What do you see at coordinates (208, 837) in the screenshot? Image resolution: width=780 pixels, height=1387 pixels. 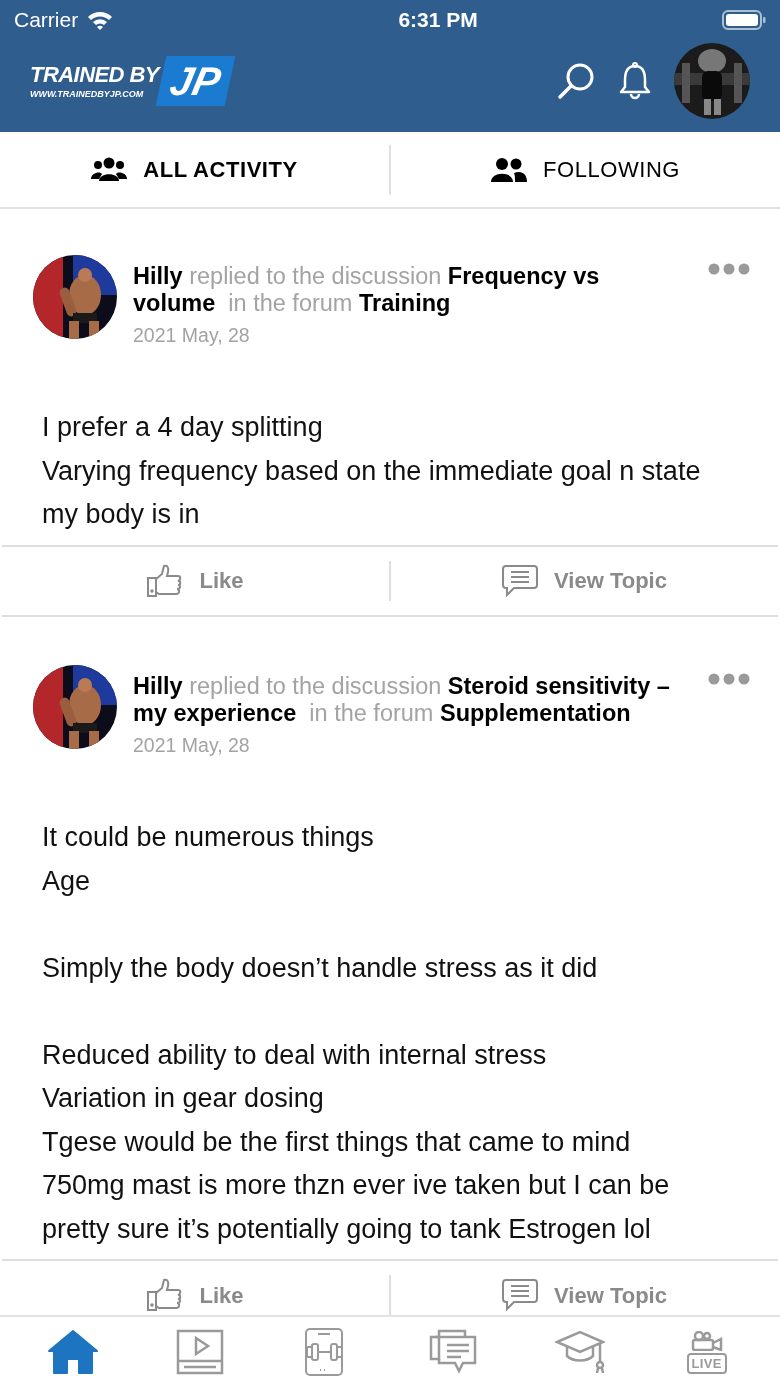 I see `post-text: It could be numerous things` at bounding box center [208, 837].